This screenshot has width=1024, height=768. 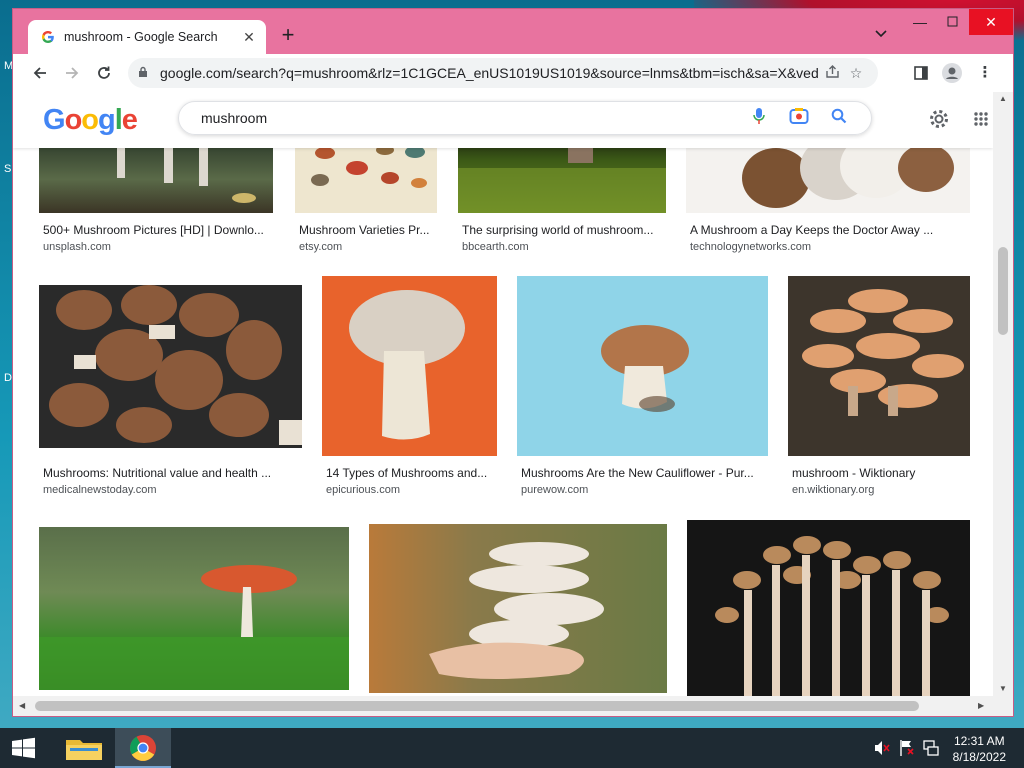 I want to click on side-panel-icon, so click(x=921, y=73).